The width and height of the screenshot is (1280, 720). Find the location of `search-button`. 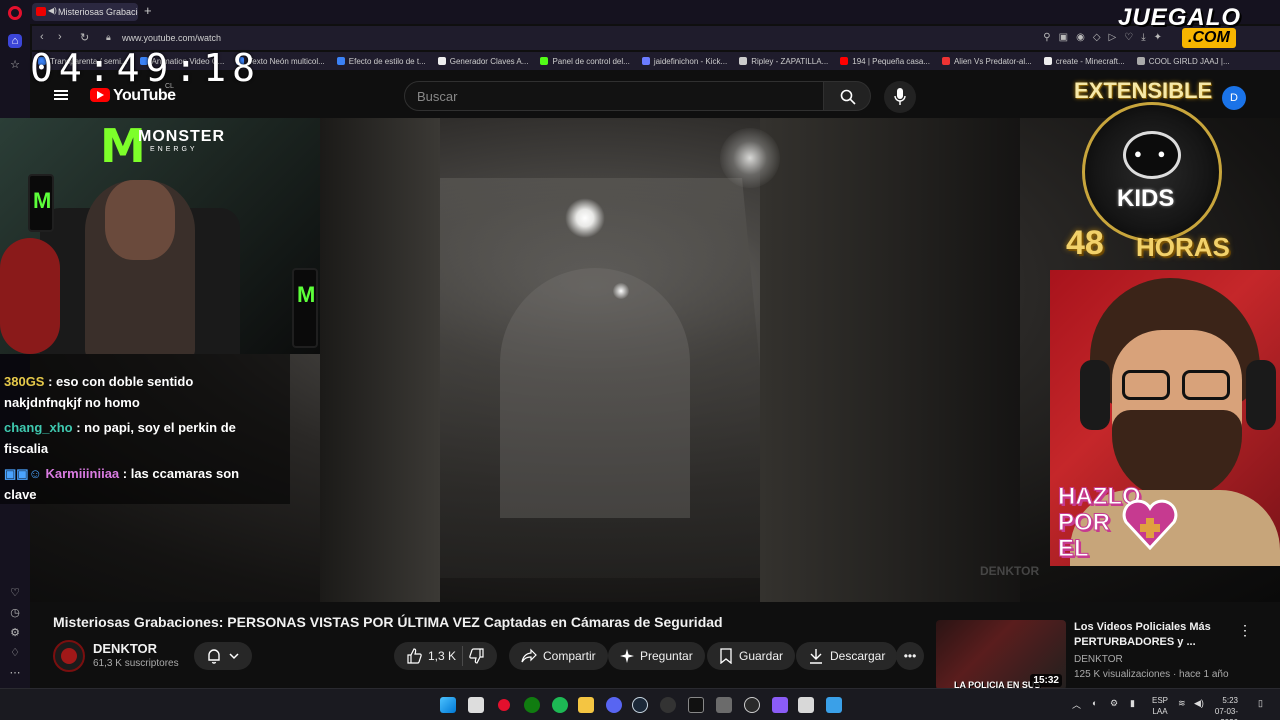

search-button is located at coordinates (847, 96).